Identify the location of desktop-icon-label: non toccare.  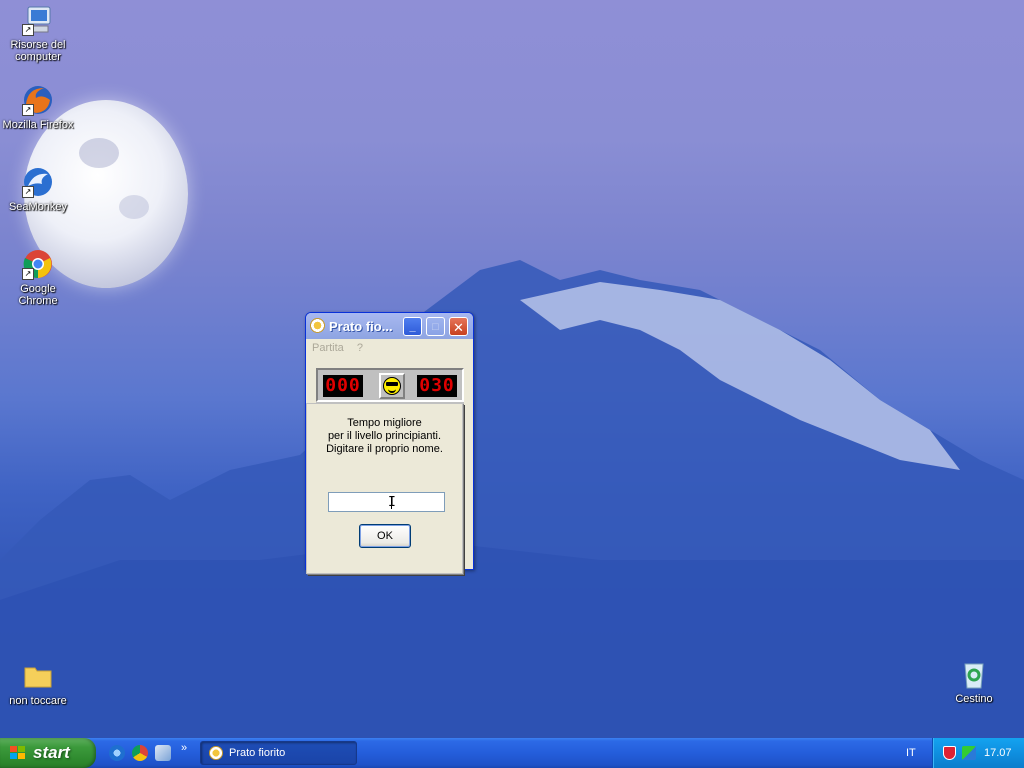
(38, 701).